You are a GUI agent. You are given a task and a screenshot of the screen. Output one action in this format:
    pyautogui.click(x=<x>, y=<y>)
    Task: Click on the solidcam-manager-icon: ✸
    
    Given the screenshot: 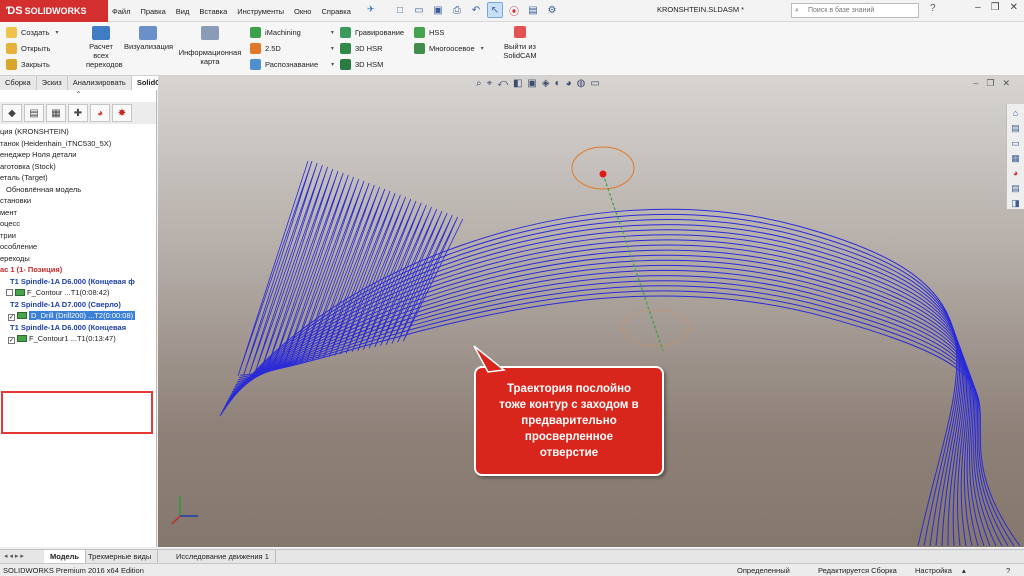 What is the action you would take?
    pyautogui.click(x=122, y=113)
    